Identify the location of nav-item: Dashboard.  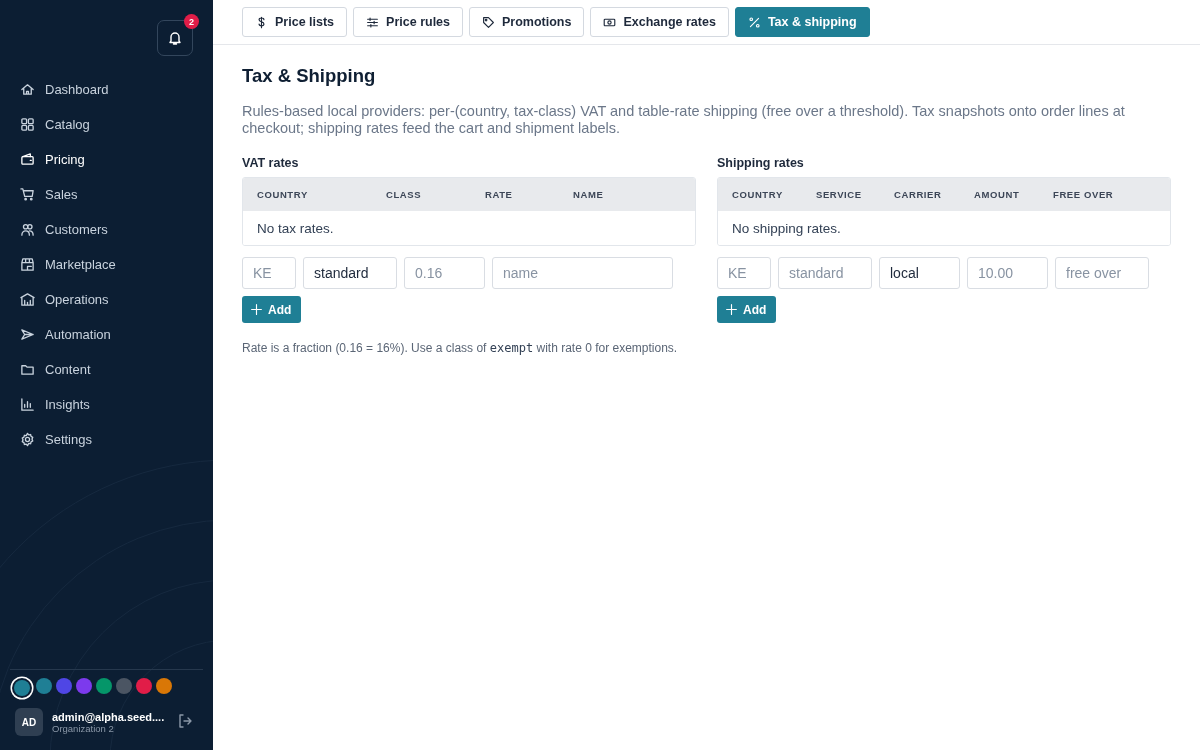
(106, 89).